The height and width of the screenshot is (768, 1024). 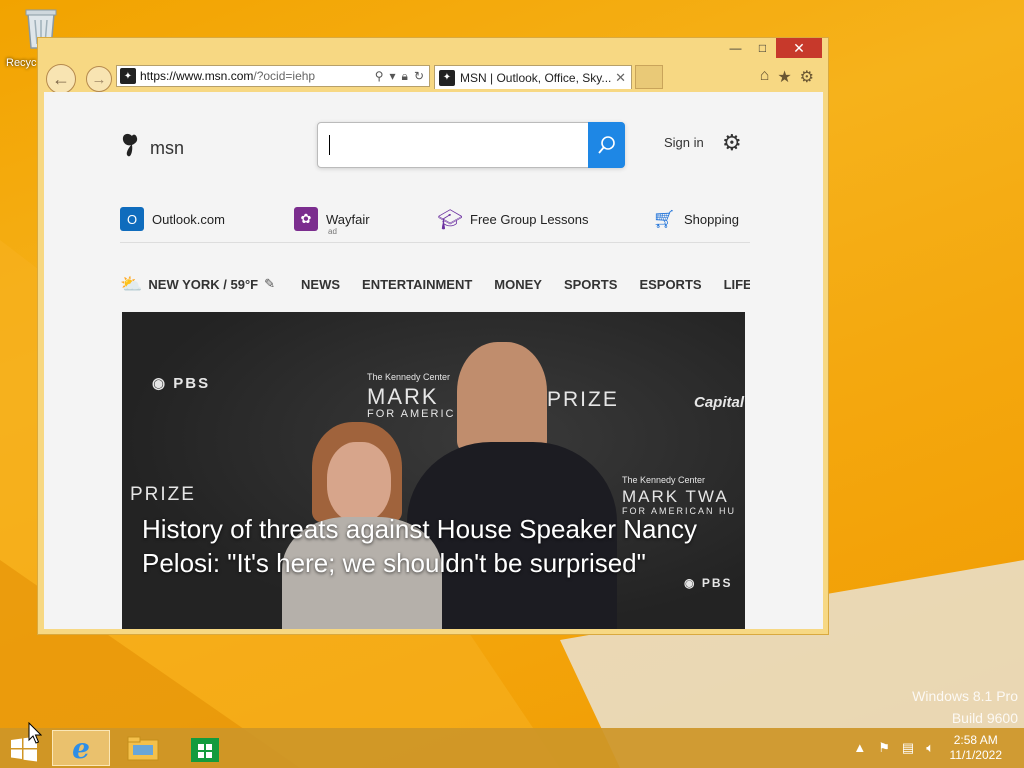 What do you see at coordinates (332, 231) in the screenshot?
I see `ad-label: ad` at bounding box center [332, 231].